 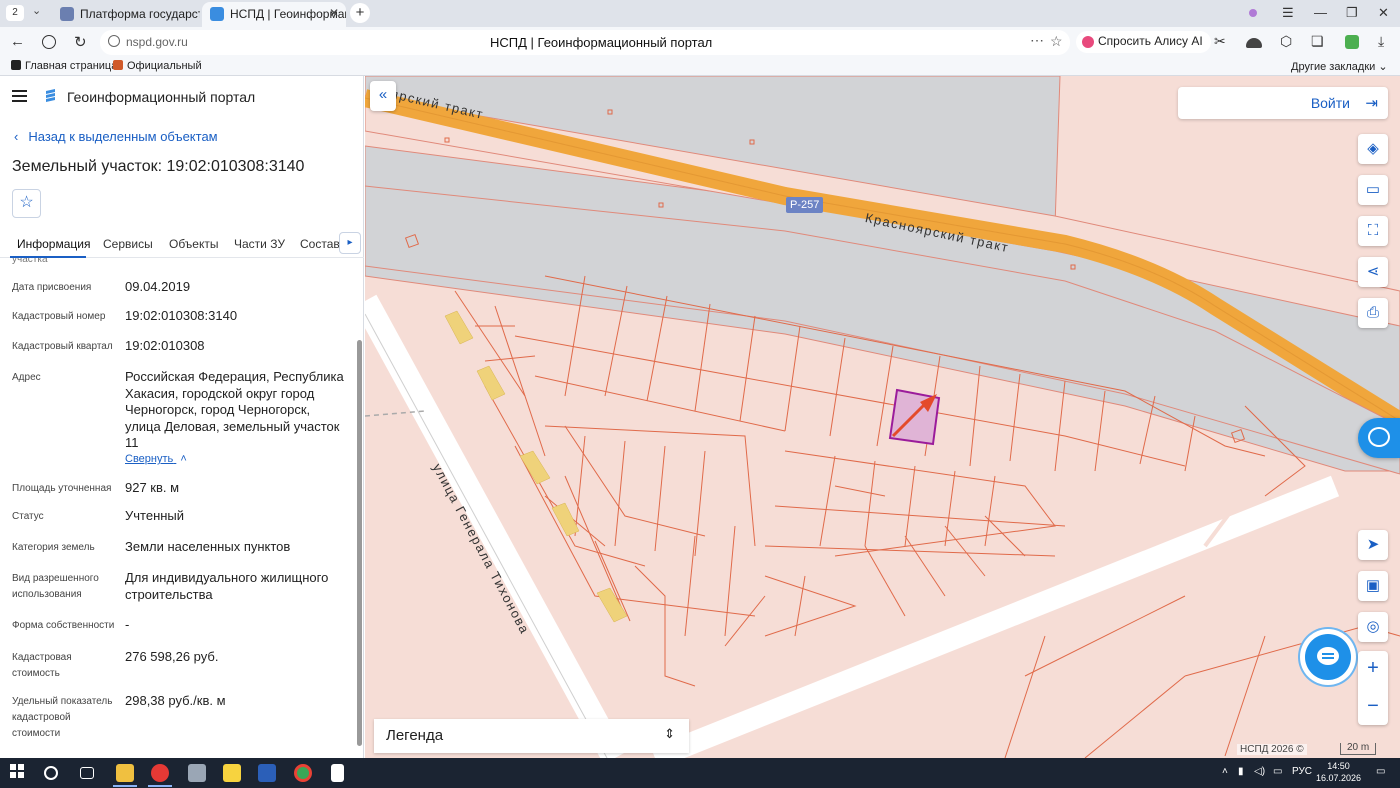 What do you see at coordinates (53, 244) in the screenshot?
I see `tab-information: Информация` at bounding box center [53, 244].